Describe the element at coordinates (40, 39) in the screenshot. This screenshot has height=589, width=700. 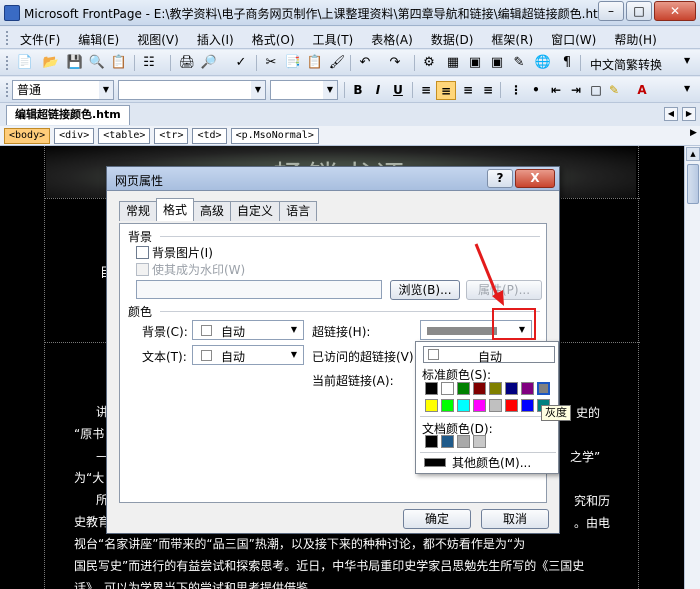
I see `menu-file: 文件(F)` at that location.